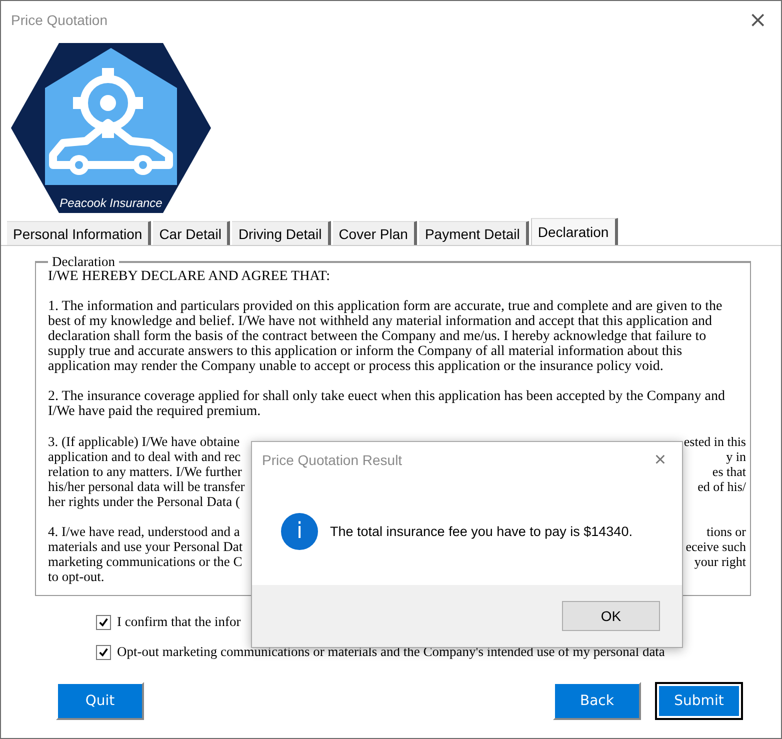 The image size is (782, 739). I want to click on gear-car-logo-icon, so click(111, 128).